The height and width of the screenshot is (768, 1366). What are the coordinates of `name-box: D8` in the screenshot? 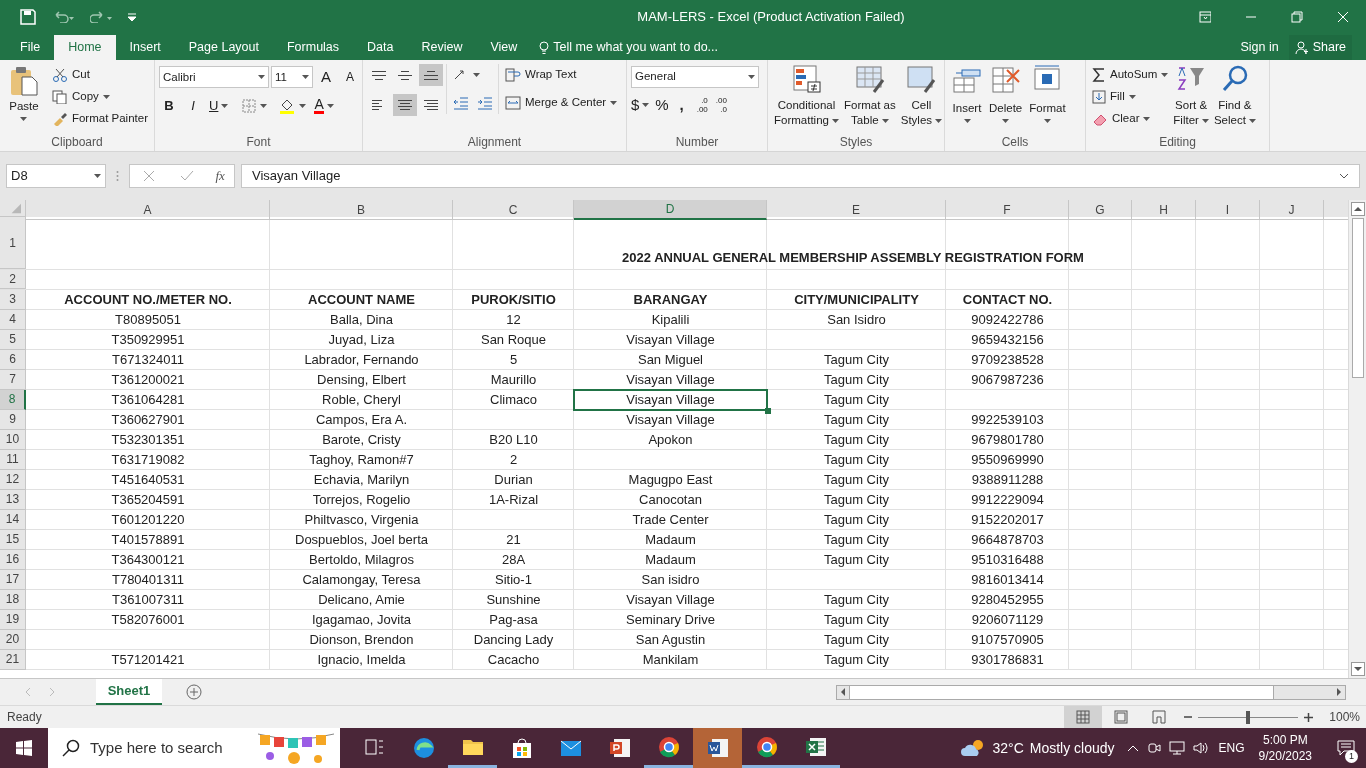 It's located at (56, 176).